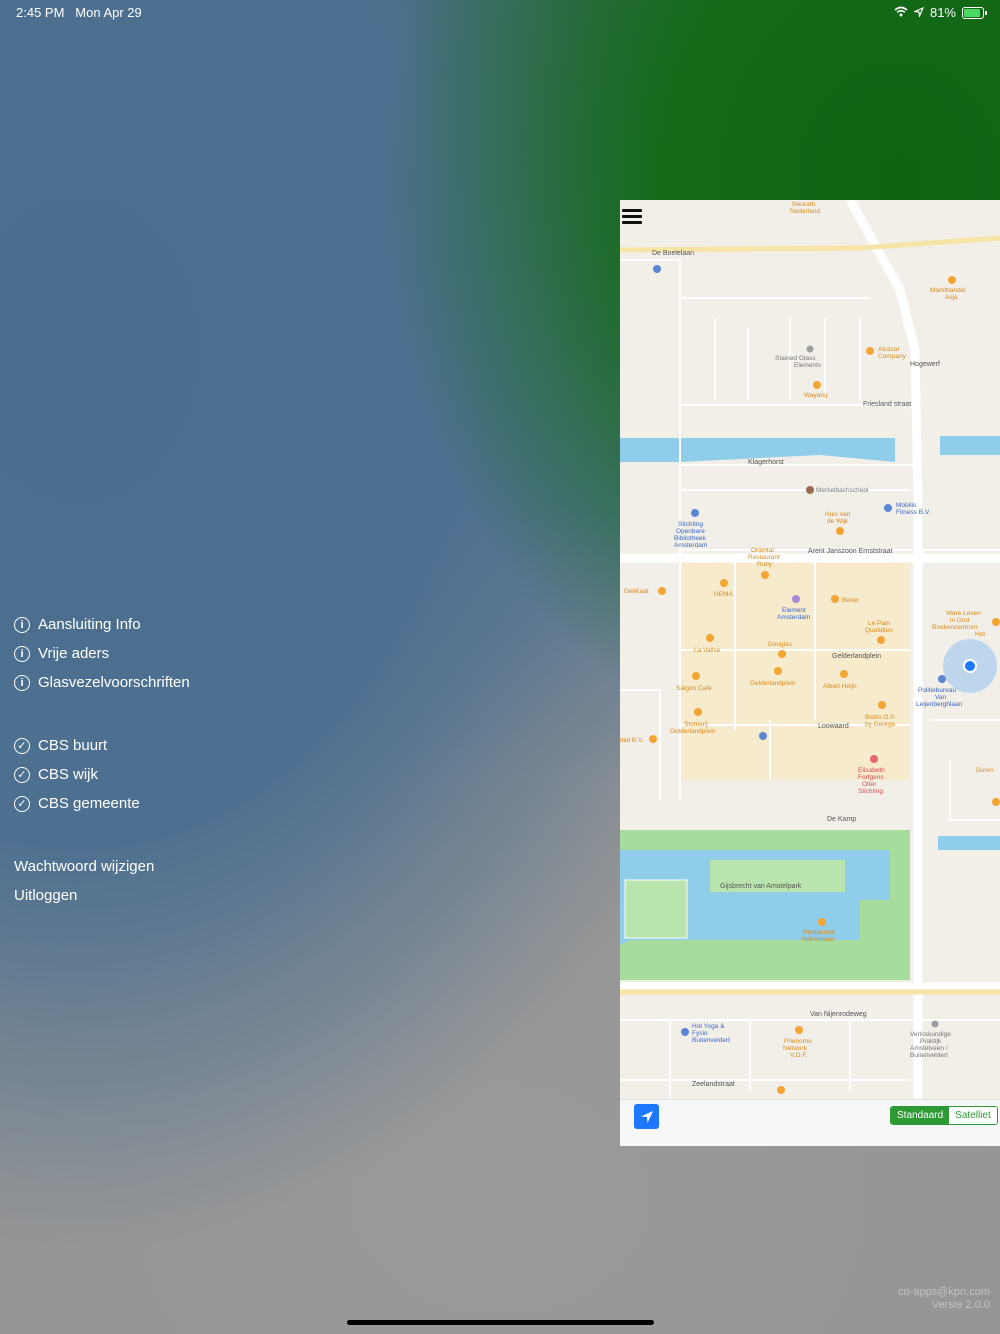  Describe the element at coordinates (89, 803) in the screenshot. I see `menu-item-label: CBS gemeente` at that location.